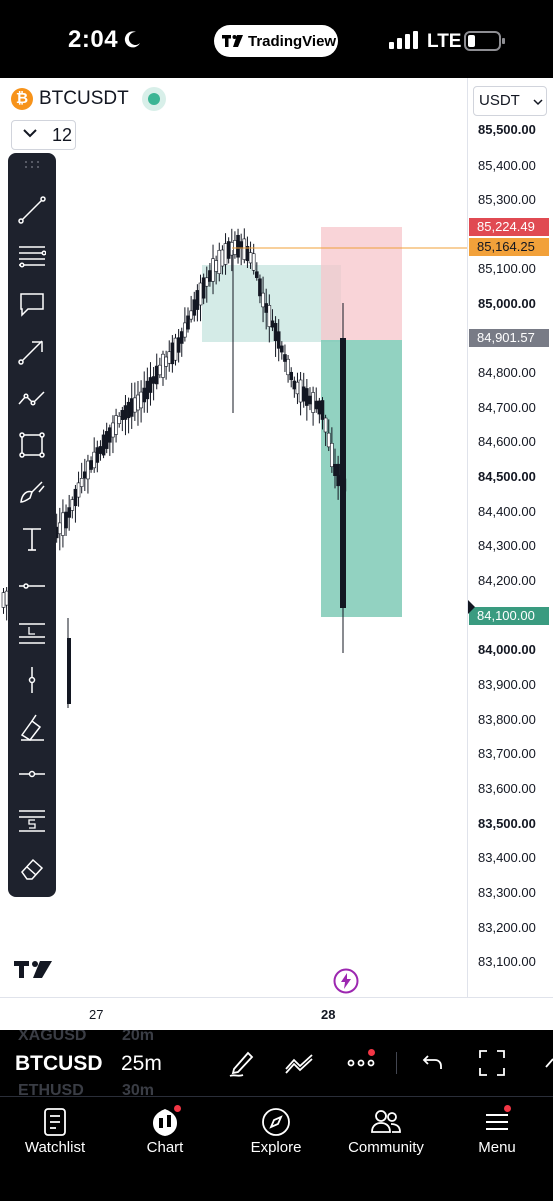 This screenshot has height=1201, width=553. I want to click on brush-icon, so click(32, 492).